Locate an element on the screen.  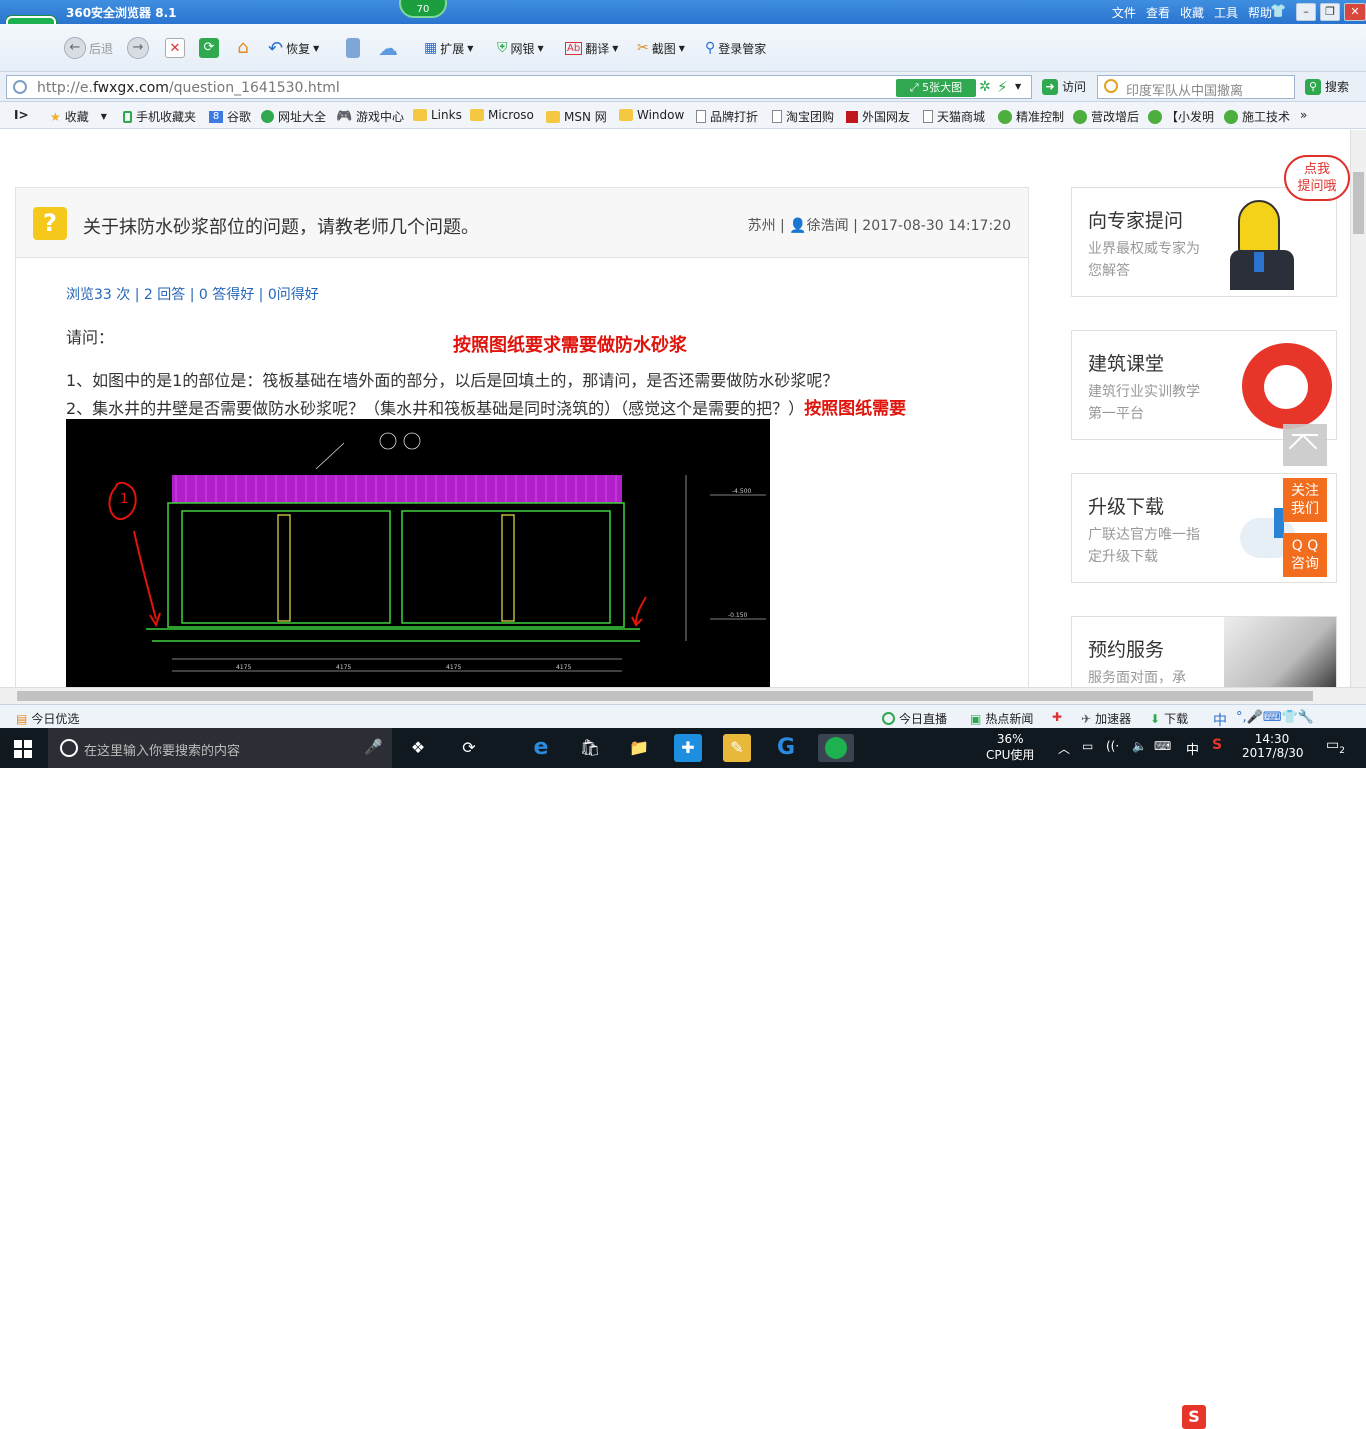
back-to-top-button is located at coordinates (1305, 445).